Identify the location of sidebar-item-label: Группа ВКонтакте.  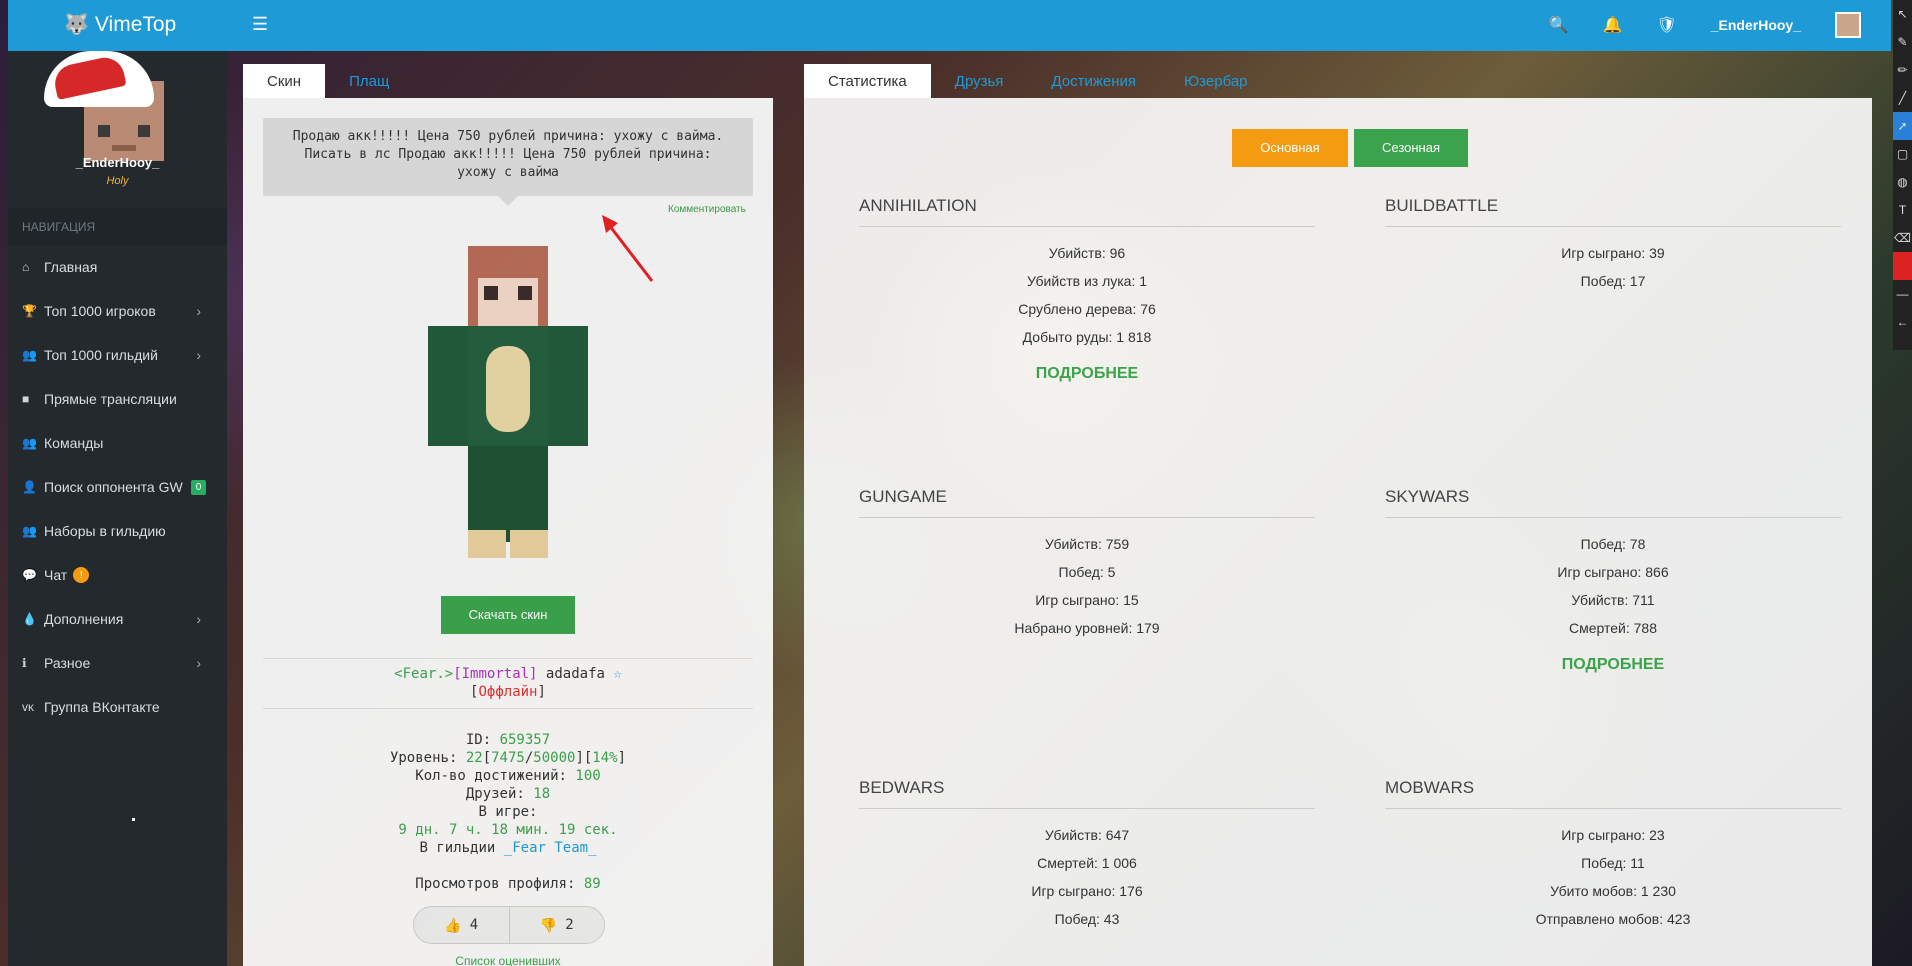
(102, 707).